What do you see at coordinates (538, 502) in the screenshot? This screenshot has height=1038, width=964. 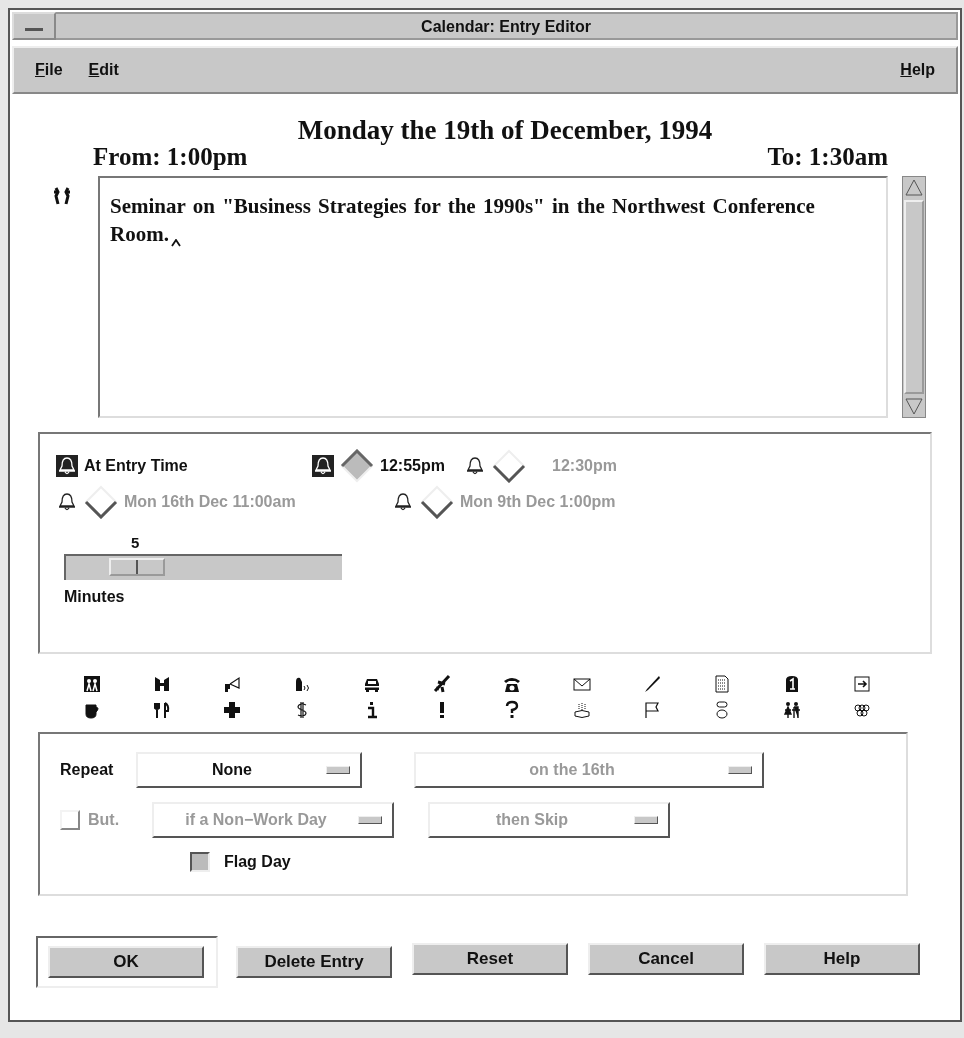 I see `alarm-label: Mon 9th Dec 1:00pm` at bounding box center [538, 502].